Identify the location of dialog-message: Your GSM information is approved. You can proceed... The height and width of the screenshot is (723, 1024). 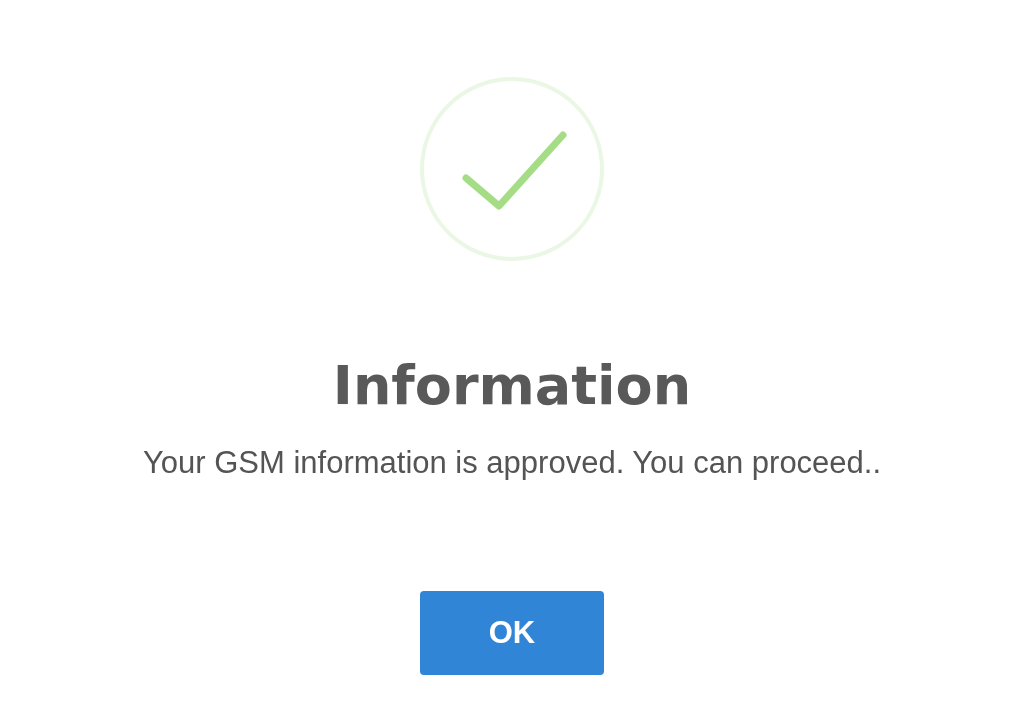
(512, 463).